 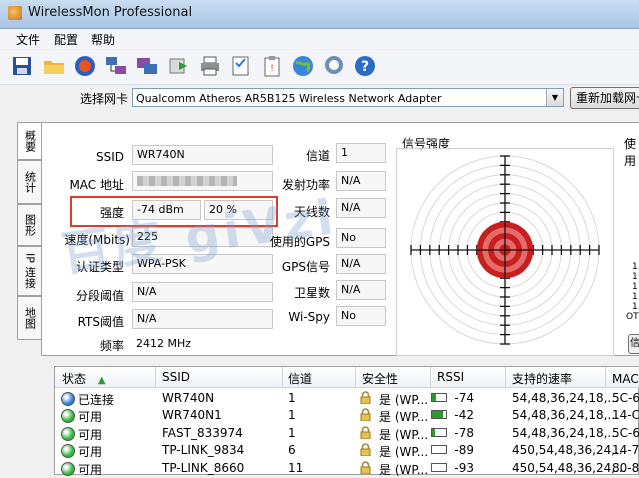 What do you see at coordinates (66, 39) in the screenshot?
I see `menu-config: 配置` at bounding box center [66, 39].